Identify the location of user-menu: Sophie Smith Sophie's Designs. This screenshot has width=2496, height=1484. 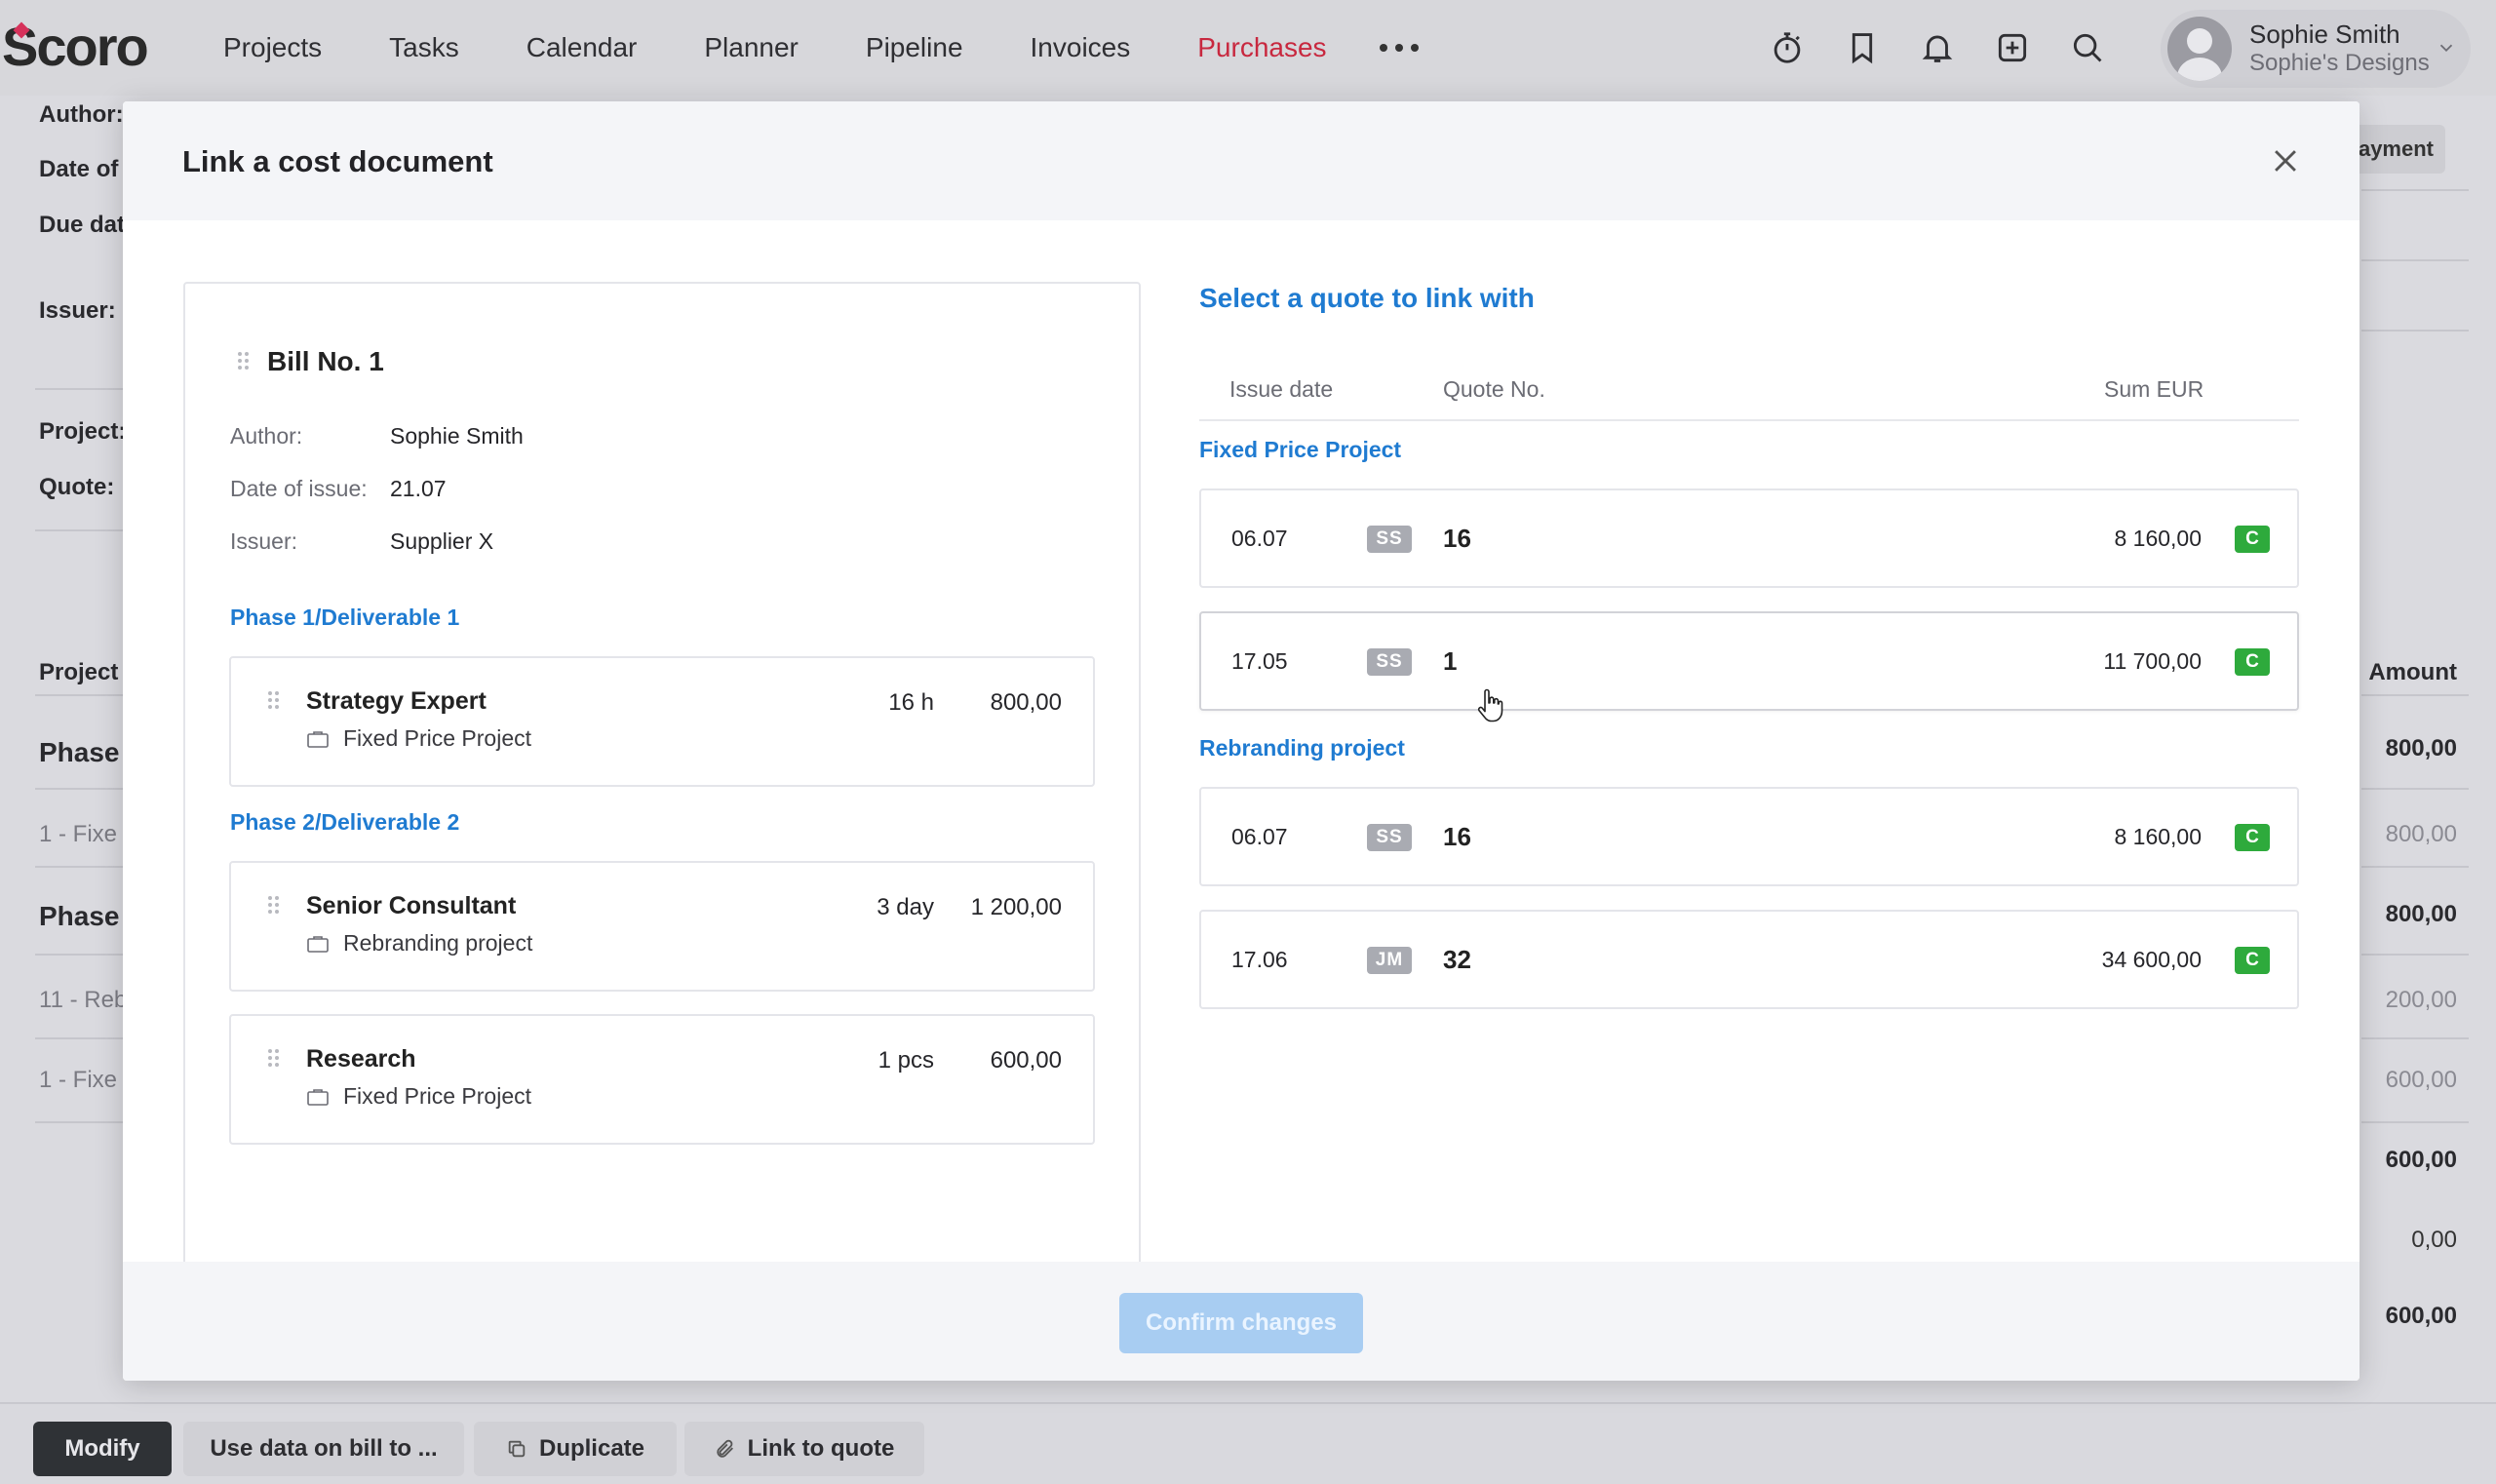
(2316, 49).